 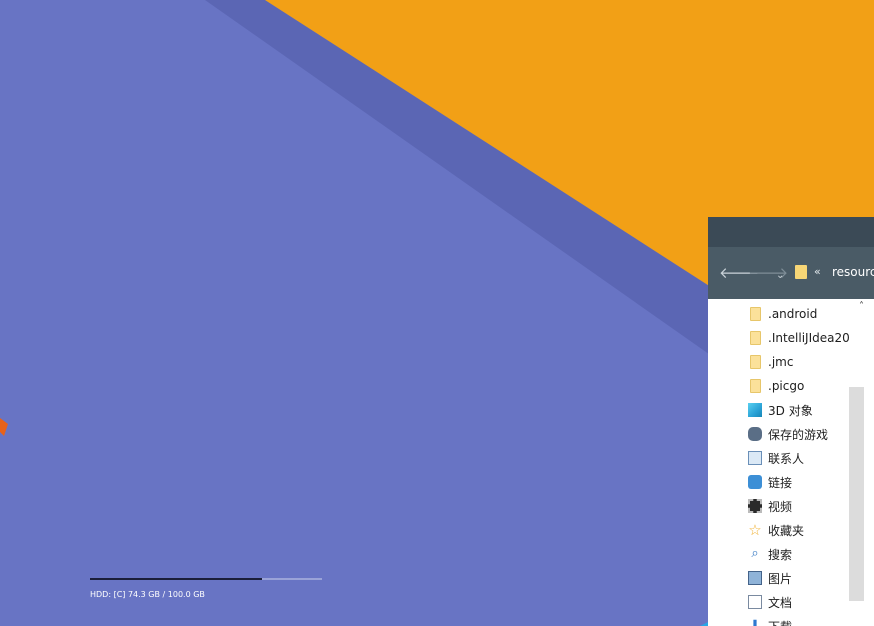 I want to click on downloads-icon: ⬇, so click(x=755, y=622).